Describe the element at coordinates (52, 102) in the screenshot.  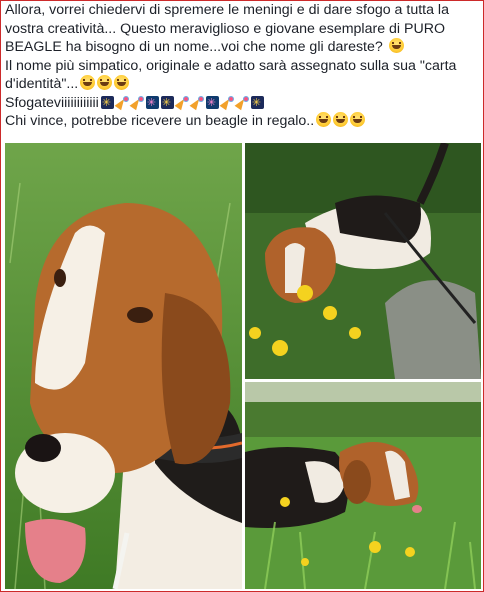
I see `post-line-6-text: Sfogateviiiiiiiiiiii` at that location.